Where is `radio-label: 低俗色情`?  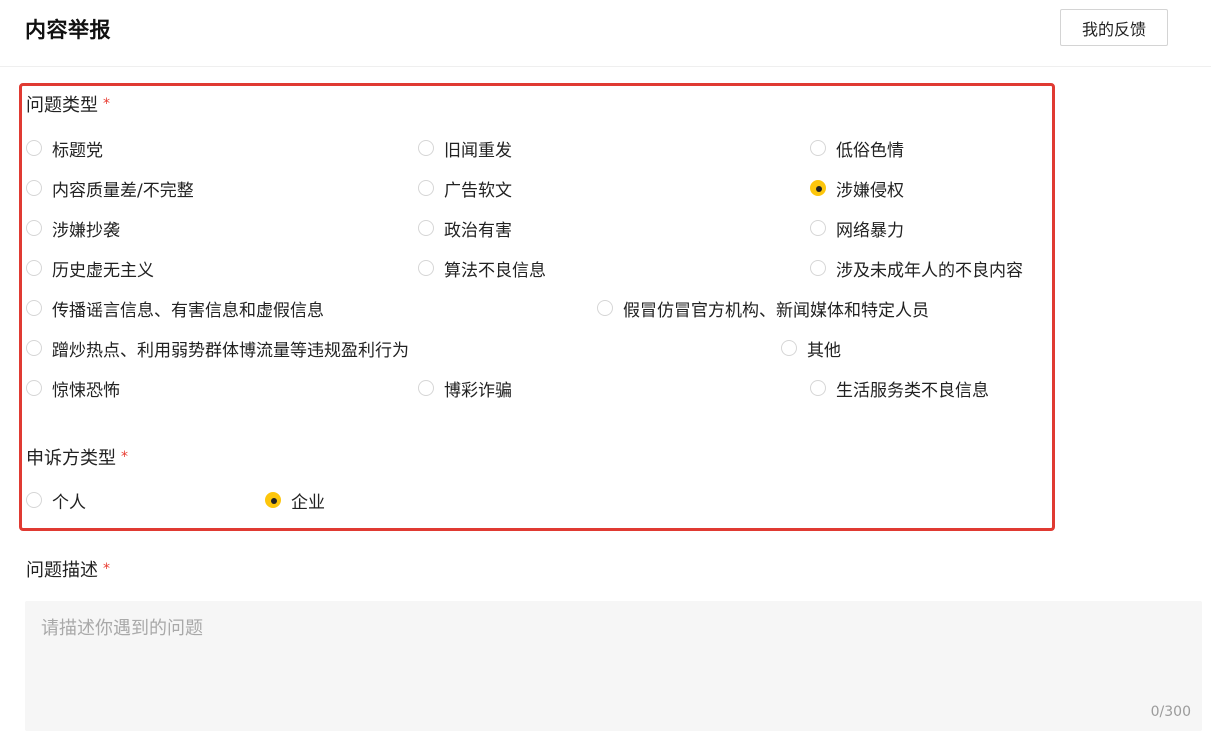
radio-label: 低俗色情 is located at coordinates (870, 150).